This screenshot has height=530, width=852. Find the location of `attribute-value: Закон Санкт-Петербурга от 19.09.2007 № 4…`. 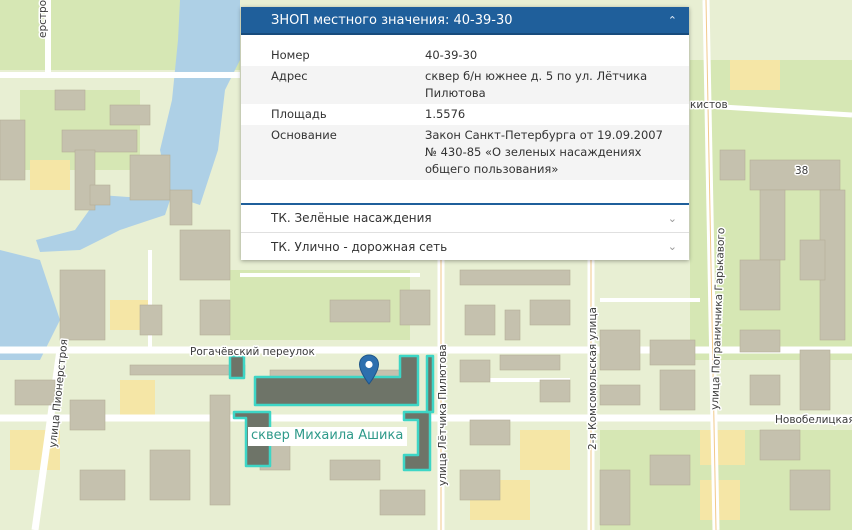

attribute-value: Закон Санкт-Петербурга от 19.09.2007 № 4… is located at coordinates (544, 152).